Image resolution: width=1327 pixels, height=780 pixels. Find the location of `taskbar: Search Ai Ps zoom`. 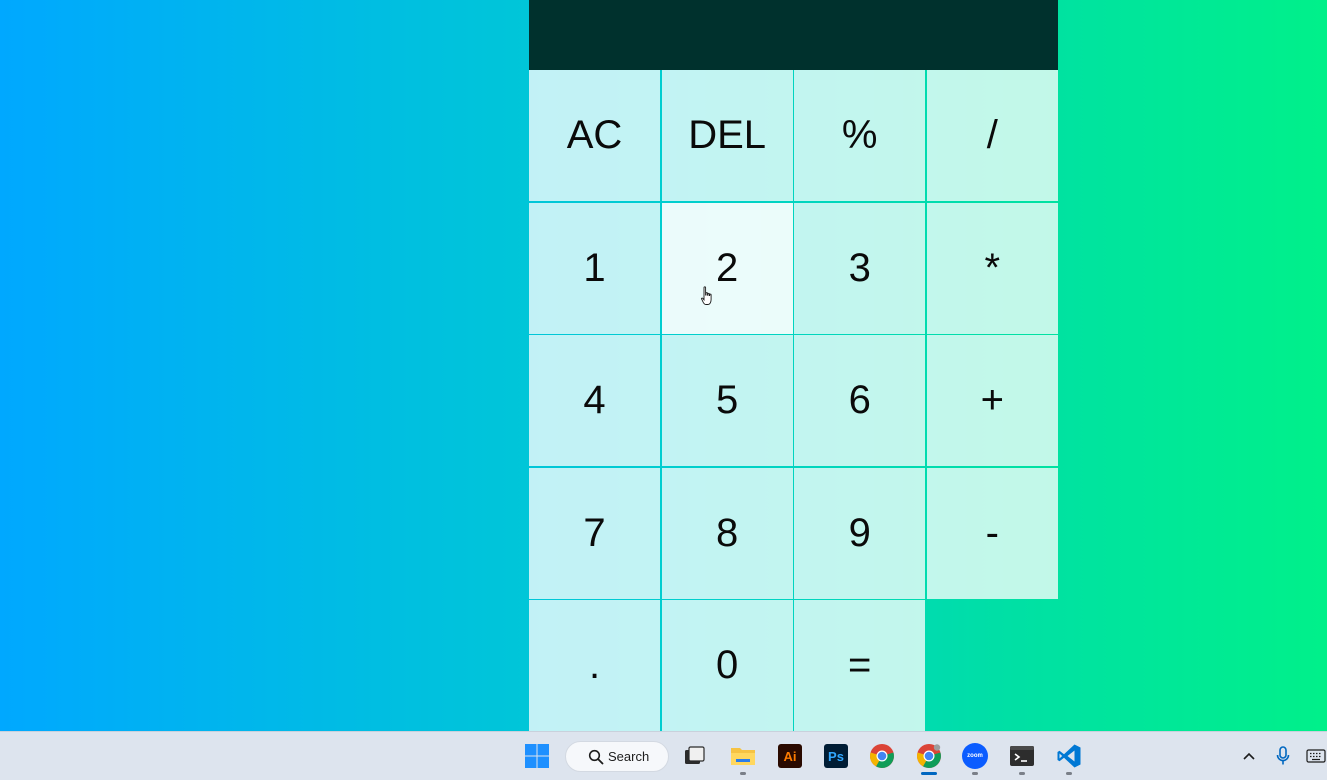

taskbar: Search Ai Ps zoom is located at coordinates (663, 755).